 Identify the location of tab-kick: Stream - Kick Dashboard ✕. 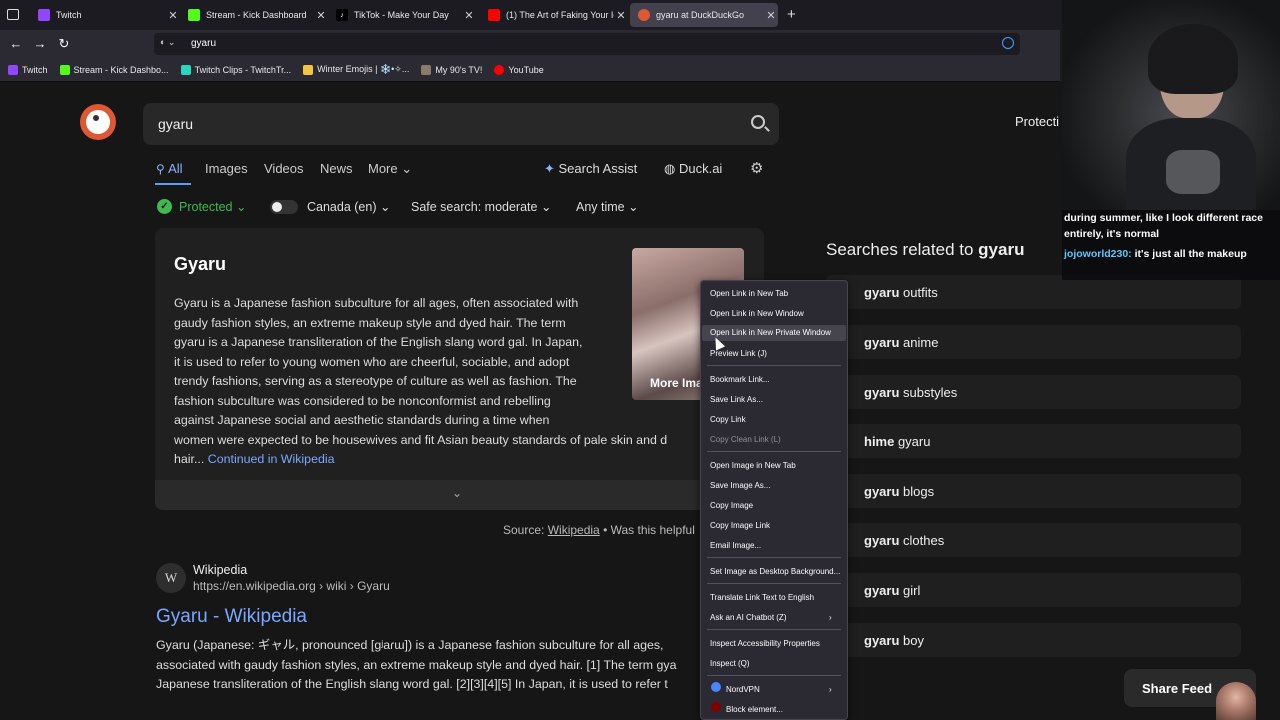
(254, 15).